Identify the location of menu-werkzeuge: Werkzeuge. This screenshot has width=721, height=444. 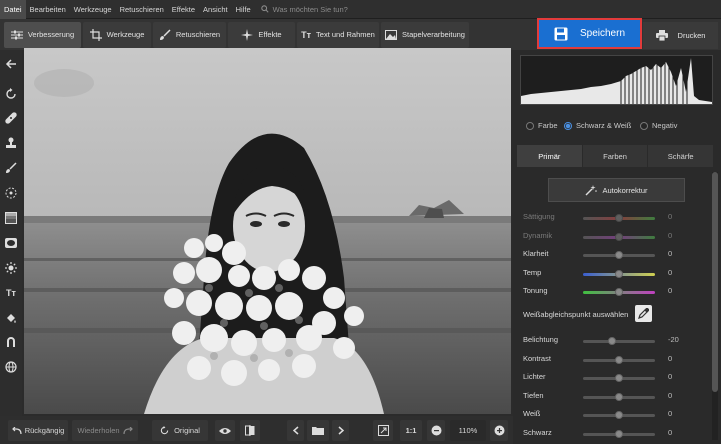
(93, 9).